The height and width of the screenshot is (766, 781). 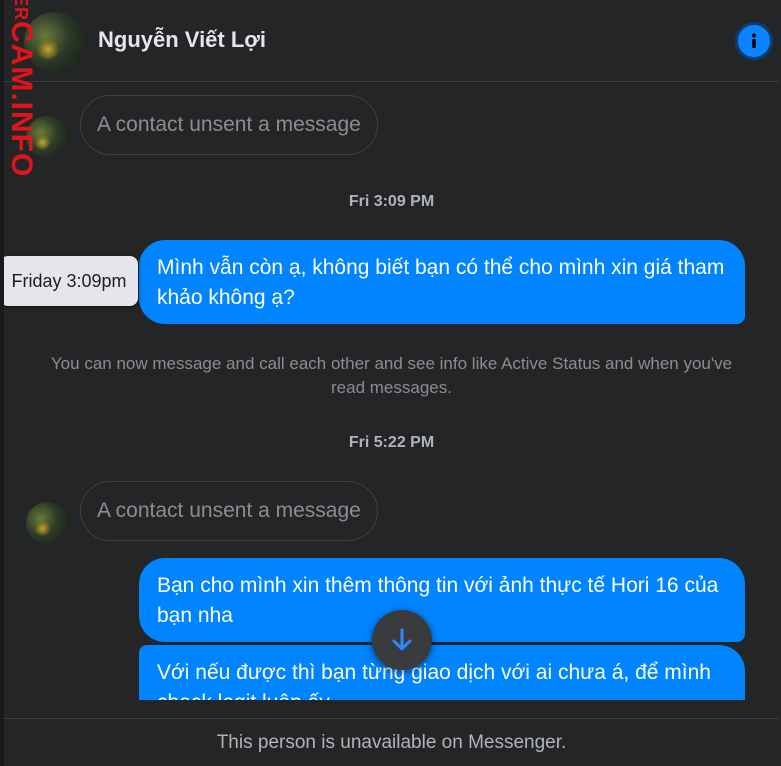 What do you see at coordinates (182, 40) in the screenshot?
I see `contact-name: Nguyễn Viết Lợi` at bounding box center [182, 40].